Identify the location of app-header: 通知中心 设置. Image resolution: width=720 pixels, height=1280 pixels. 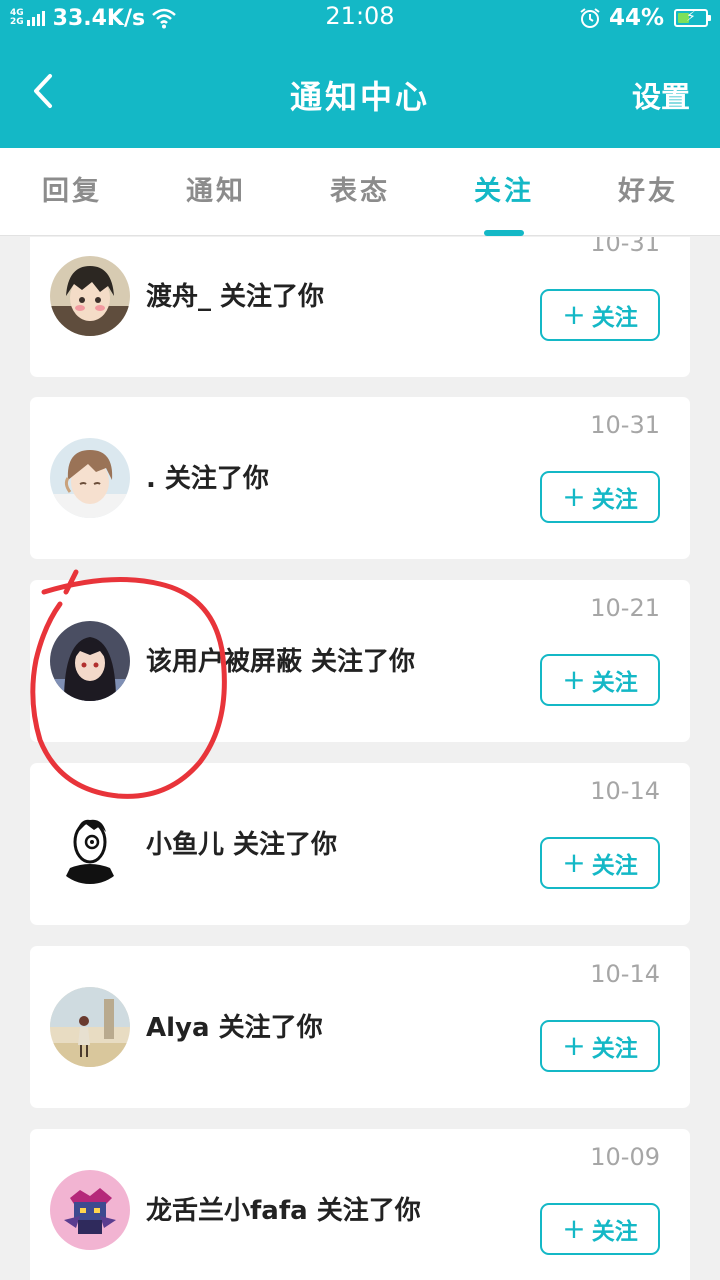
(360, 92).